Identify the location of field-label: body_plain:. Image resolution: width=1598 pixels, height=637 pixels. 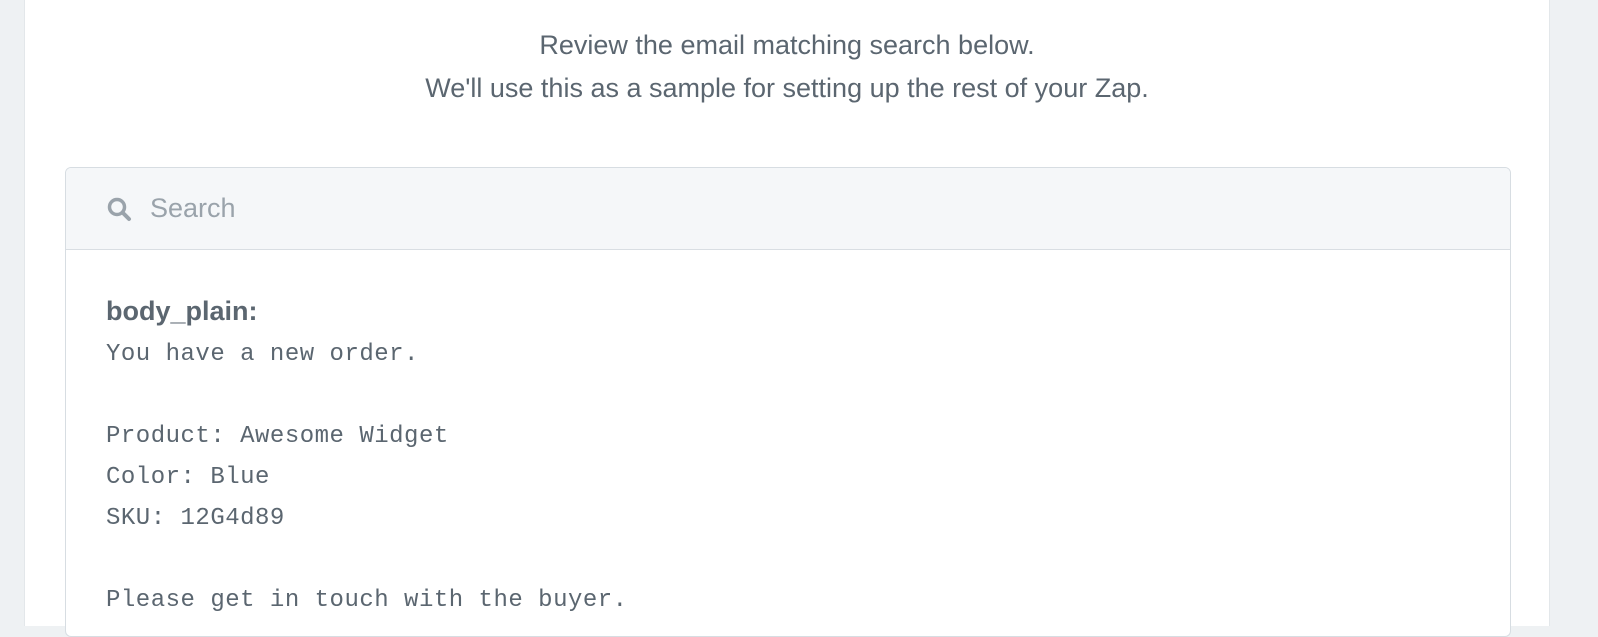
(182, 311).